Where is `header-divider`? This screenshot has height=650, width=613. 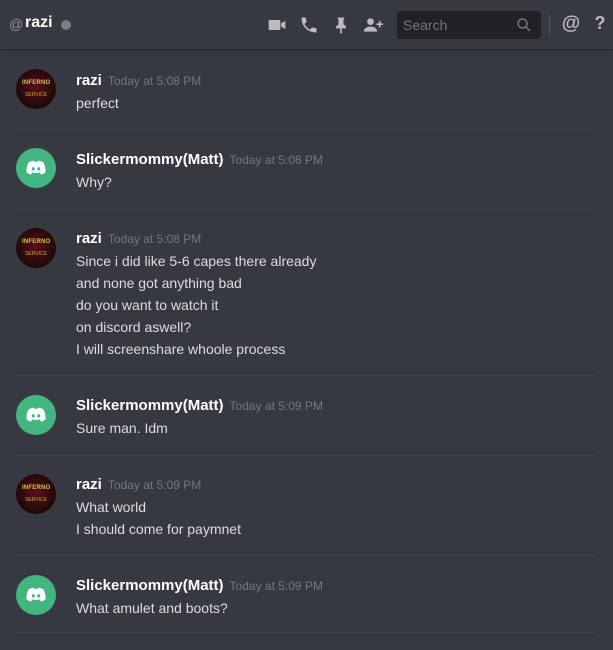 header-divider is located at coordinates (549, 25).